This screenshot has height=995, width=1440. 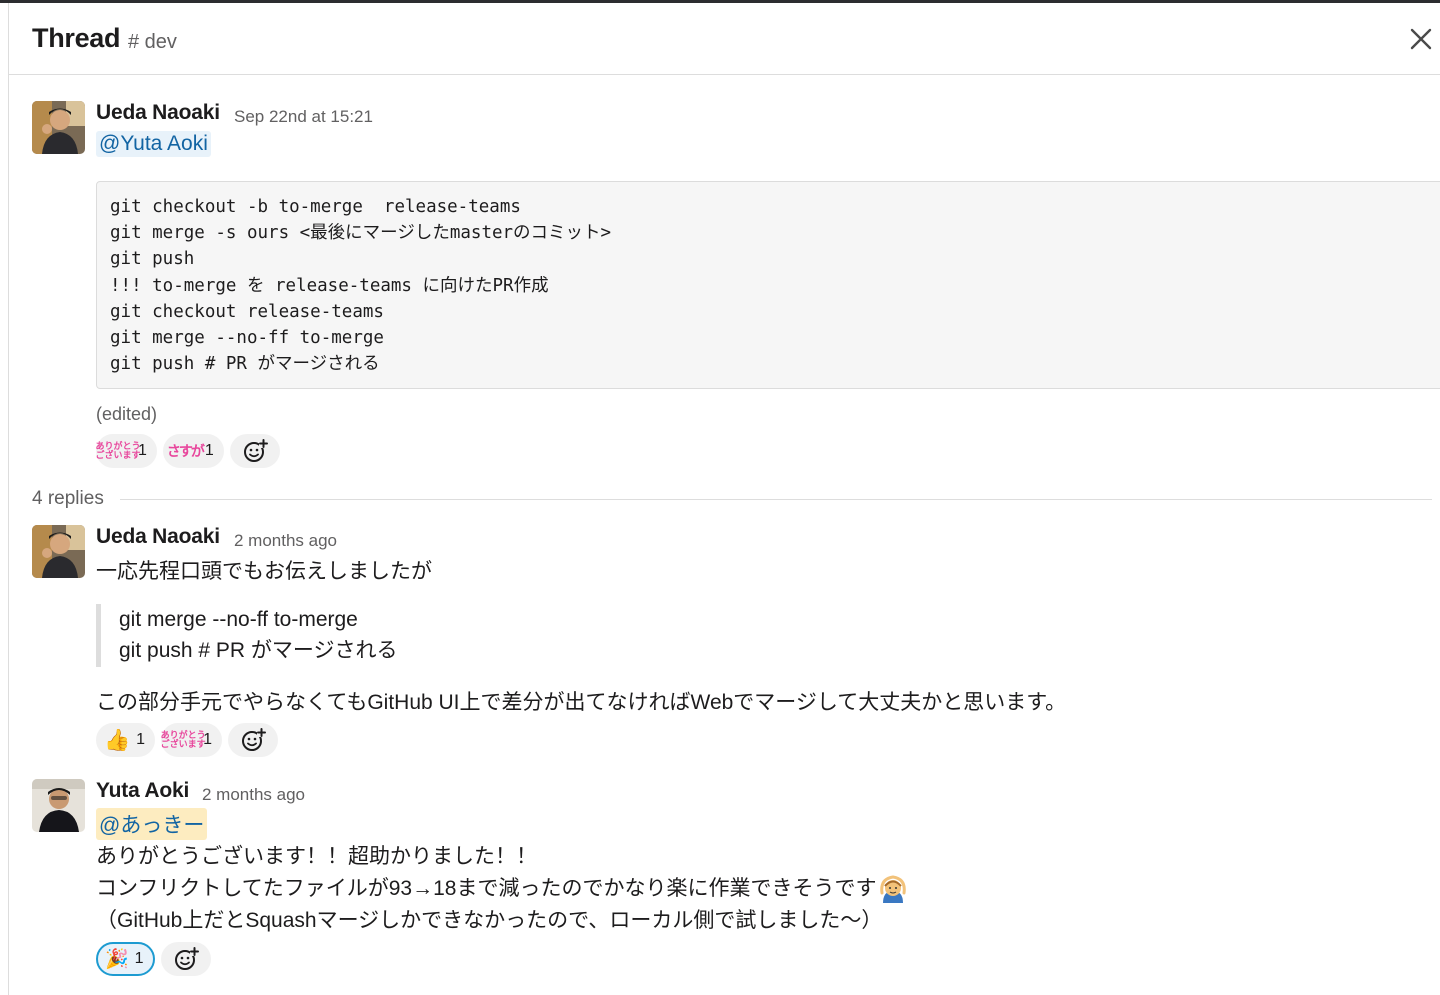 What do you see at coordinates (361, 233) in the screenshot?
I see `code-line: git merge -s ours <最後にマージしたmasterのコミット>` at bounding box center [361, 233].